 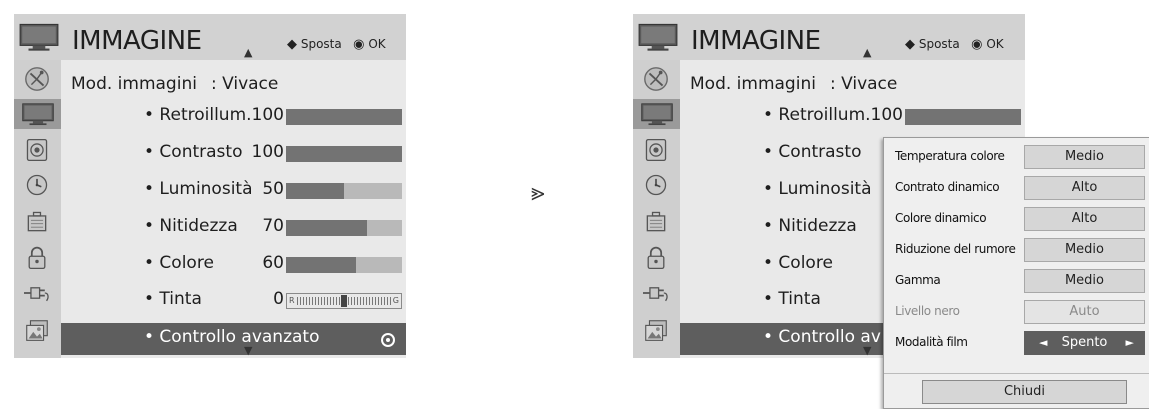 I want to click on setting-row-color: • Colore 60, so click(x=233, y=264).